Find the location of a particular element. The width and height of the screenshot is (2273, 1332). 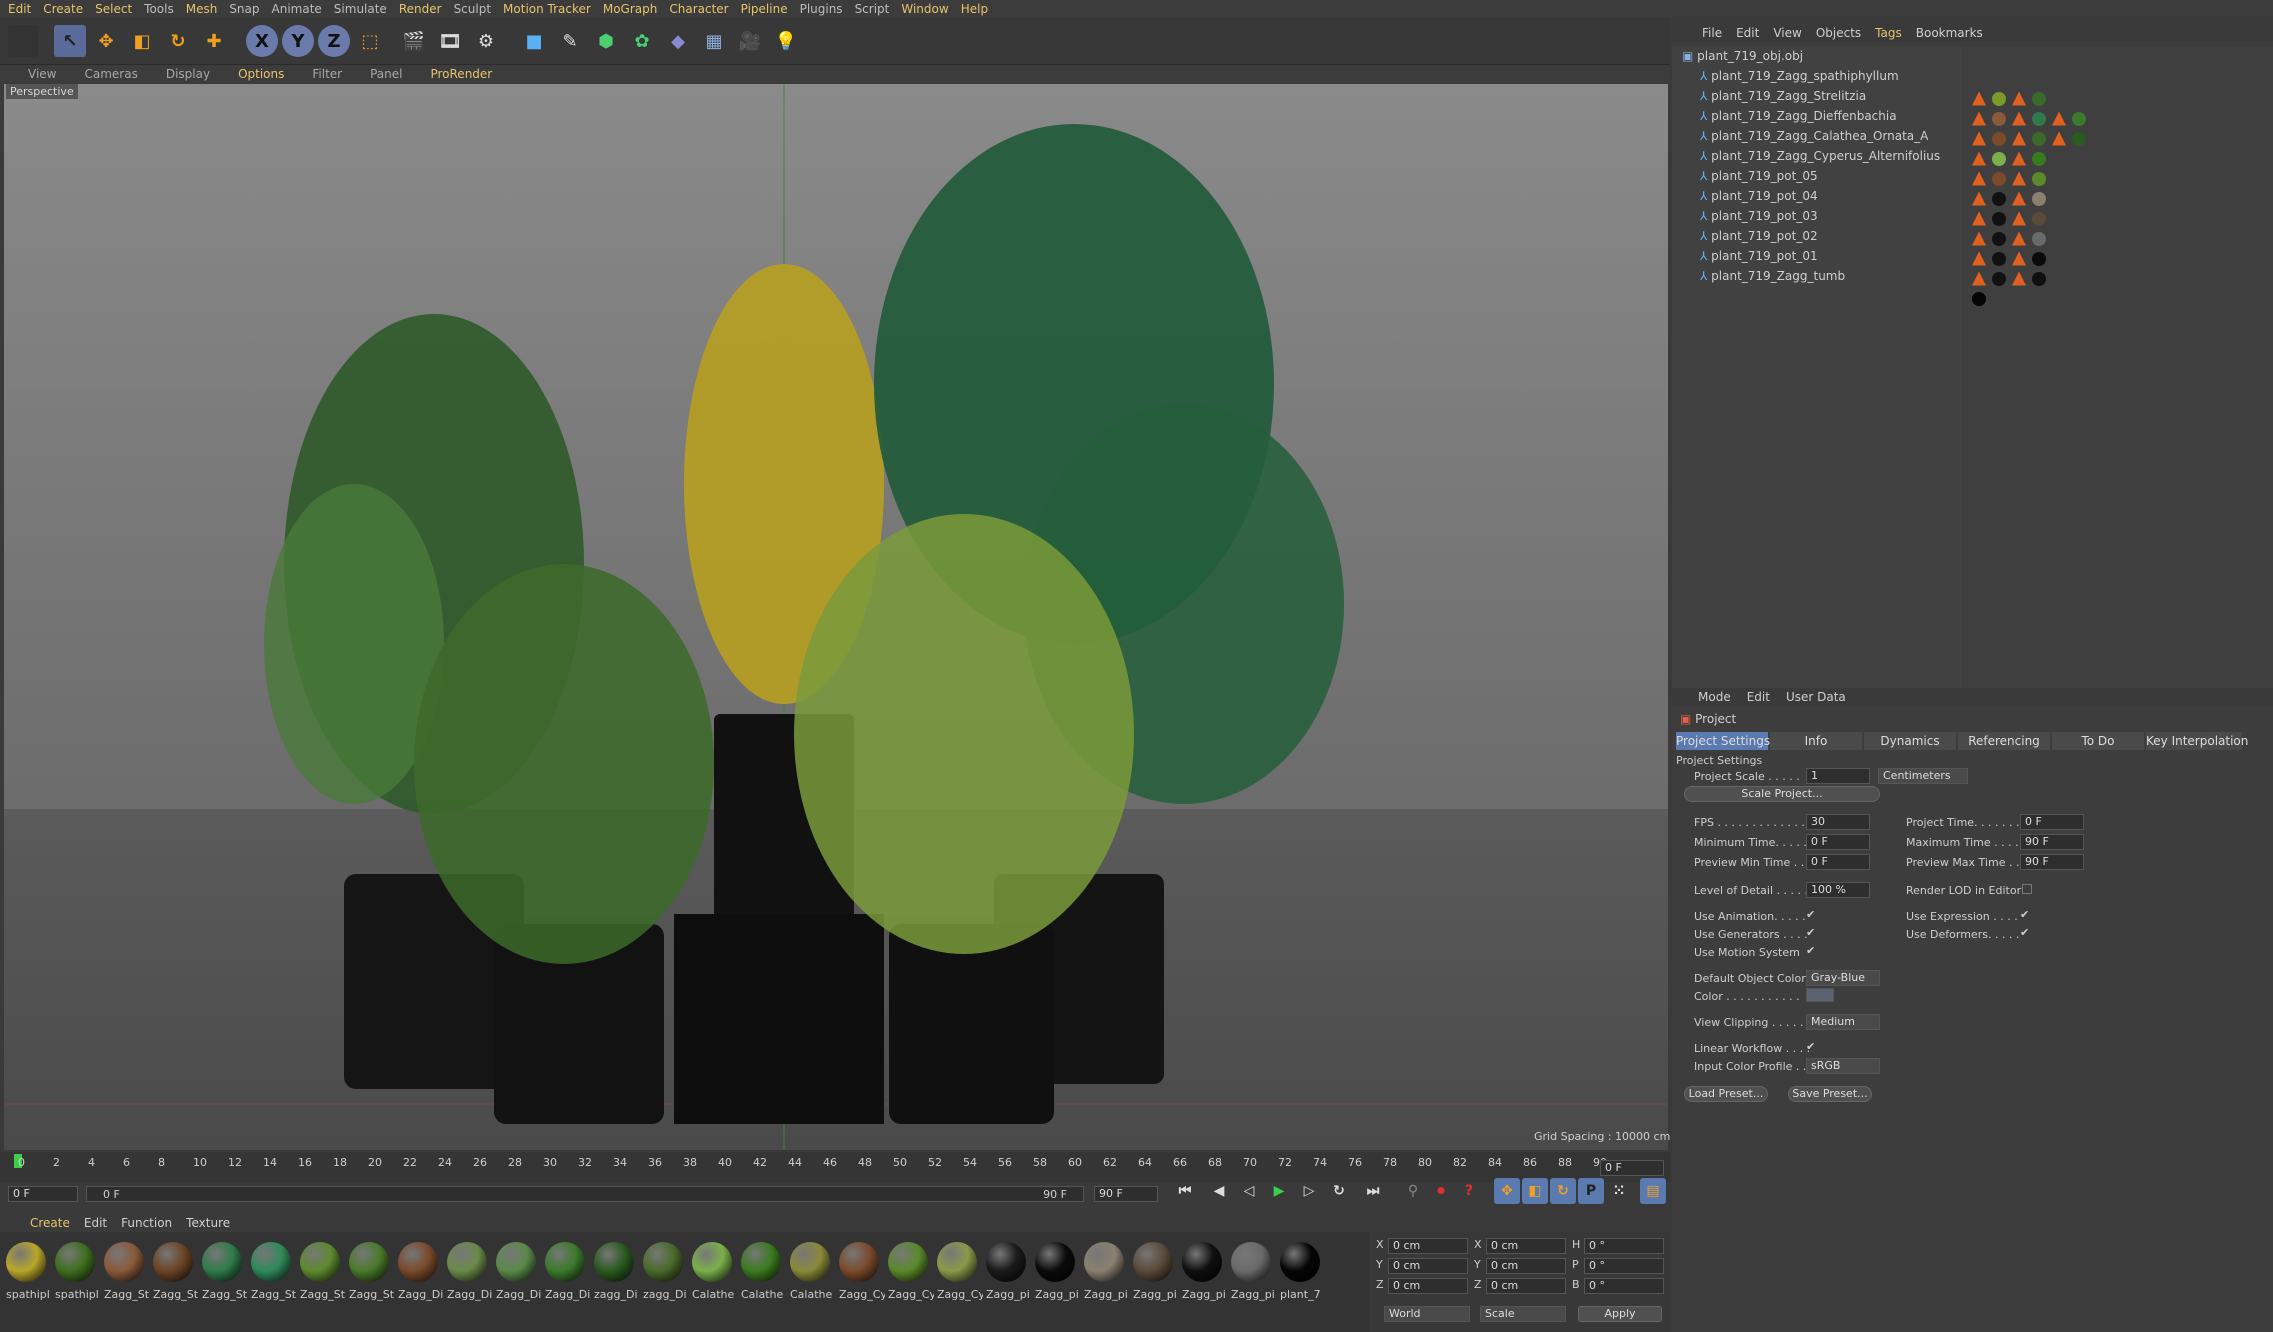

scale-dropdown: Scale is located at coordinates (1523, 1314).